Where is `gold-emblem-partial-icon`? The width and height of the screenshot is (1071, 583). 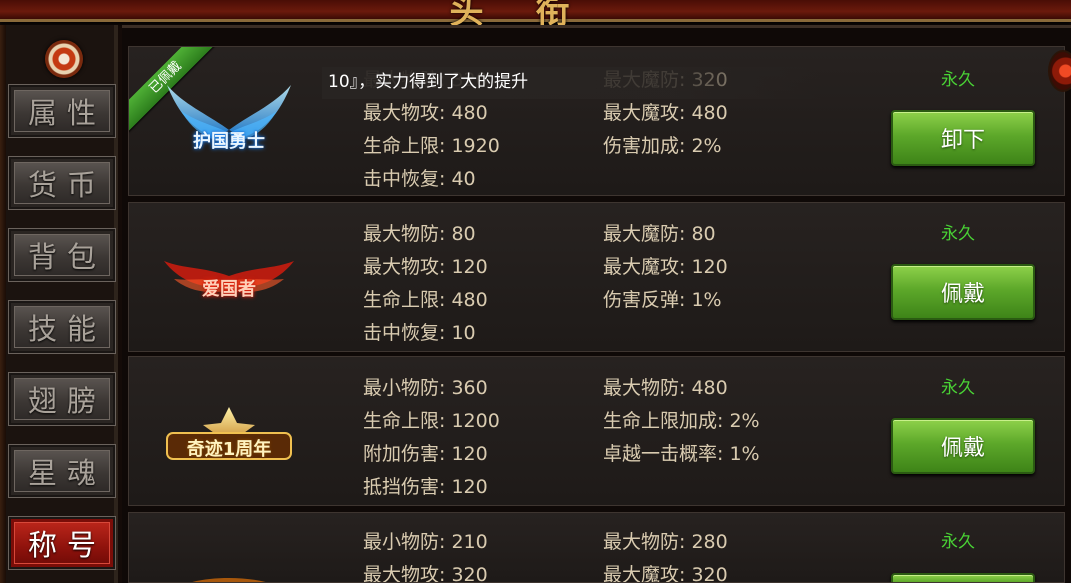 gold-emblem-partial-icon is located at coordinates (229, 580).